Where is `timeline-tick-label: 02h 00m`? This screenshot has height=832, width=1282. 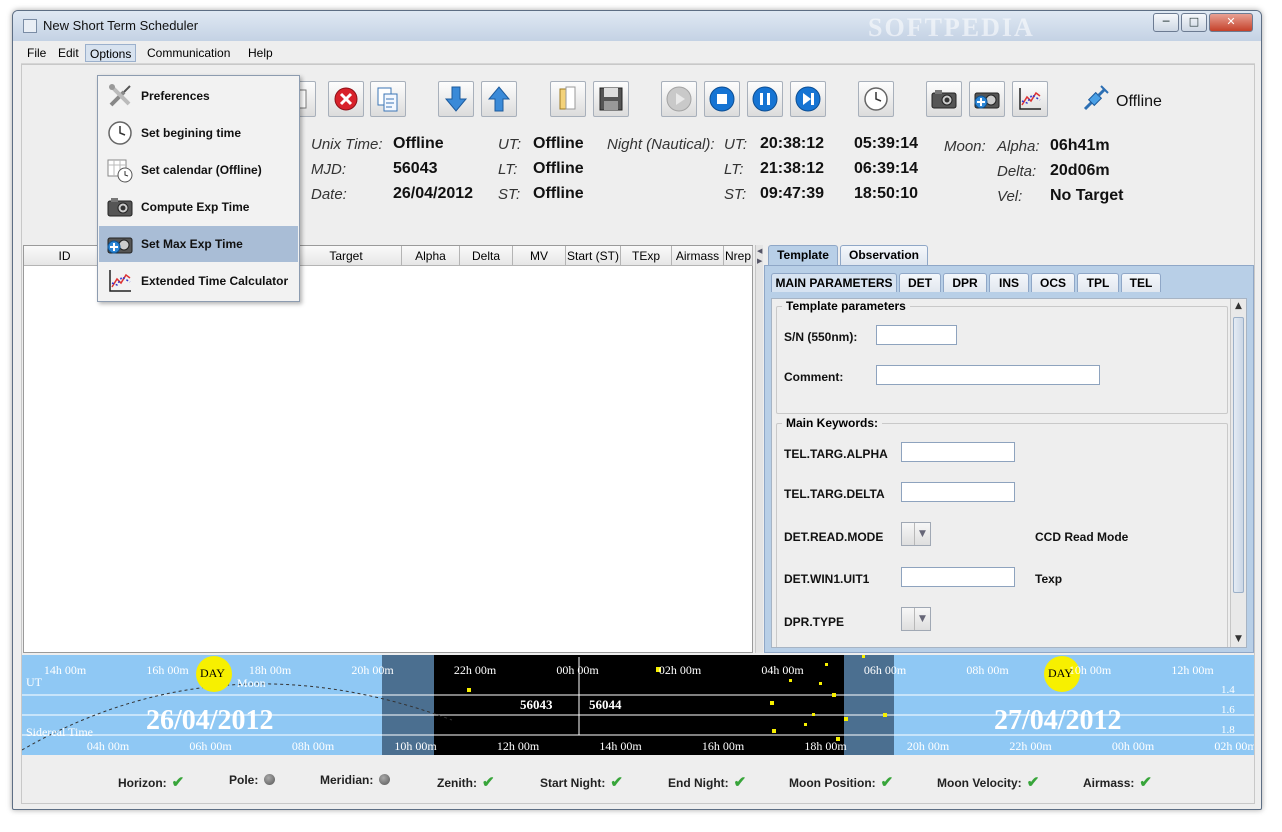 timeline-tick-label: 02h 00m is located at coordinates (1234, 746).